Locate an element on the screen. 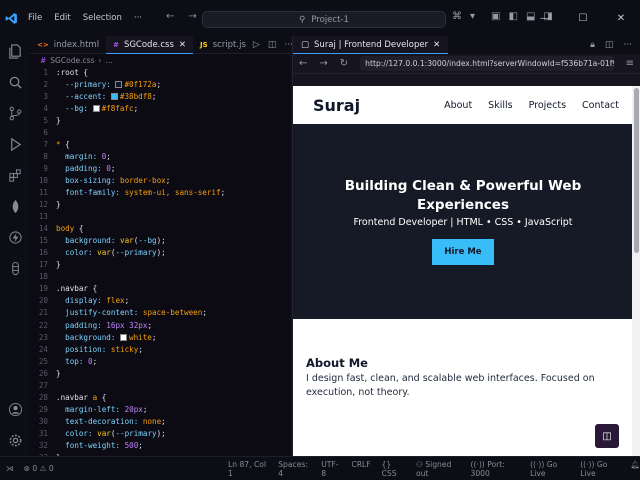 This screenshot has width=640, height=480. code-line: 32 font-weight: 500; is located at coordinates (160, 445).